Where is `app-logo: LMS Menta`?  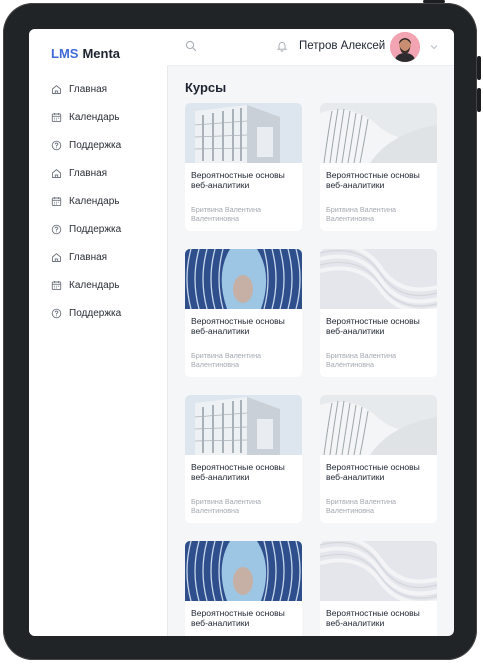
app-logo: LMS Menta is located at coordinates (85, 53).